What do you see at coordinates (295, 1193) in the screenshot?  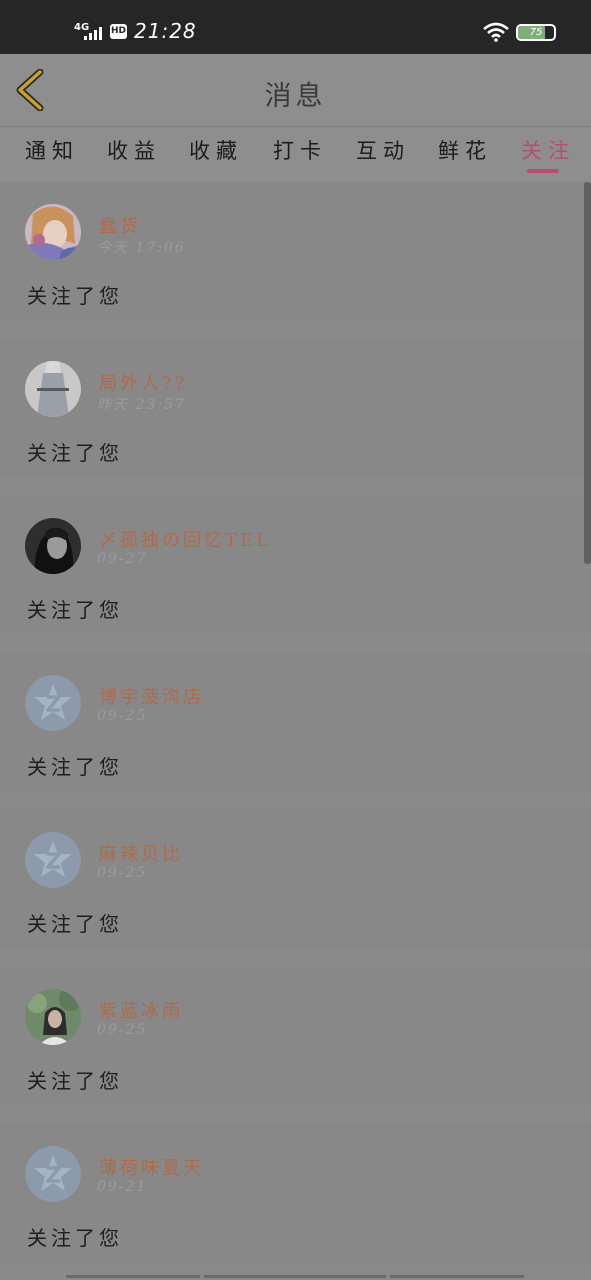 I see `list-item: 薄荷味夏天 09-21 关注了您` at bounding box center [295, 1193].